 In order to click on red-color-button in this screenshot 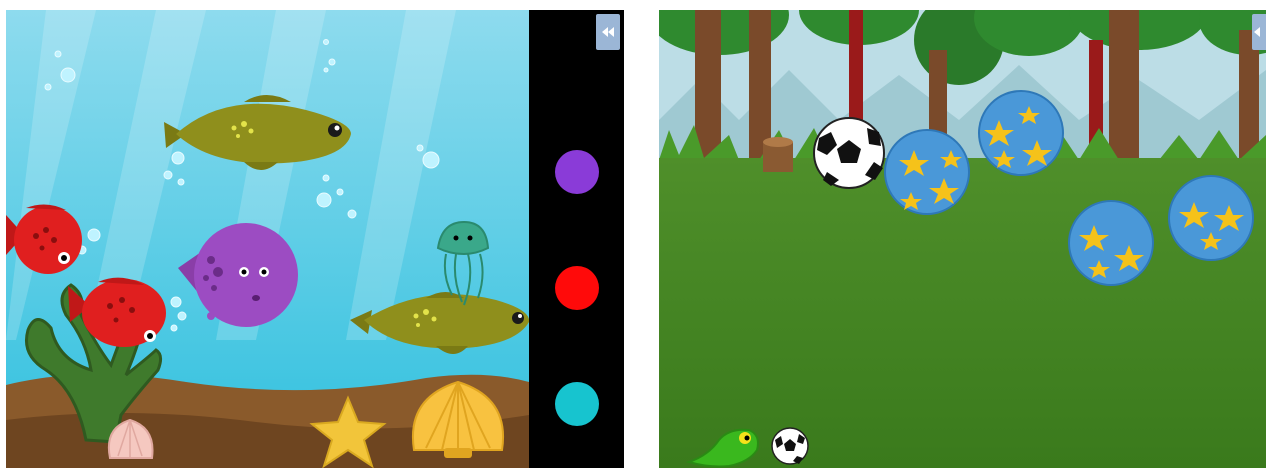, I will do `click(577, 288)`.